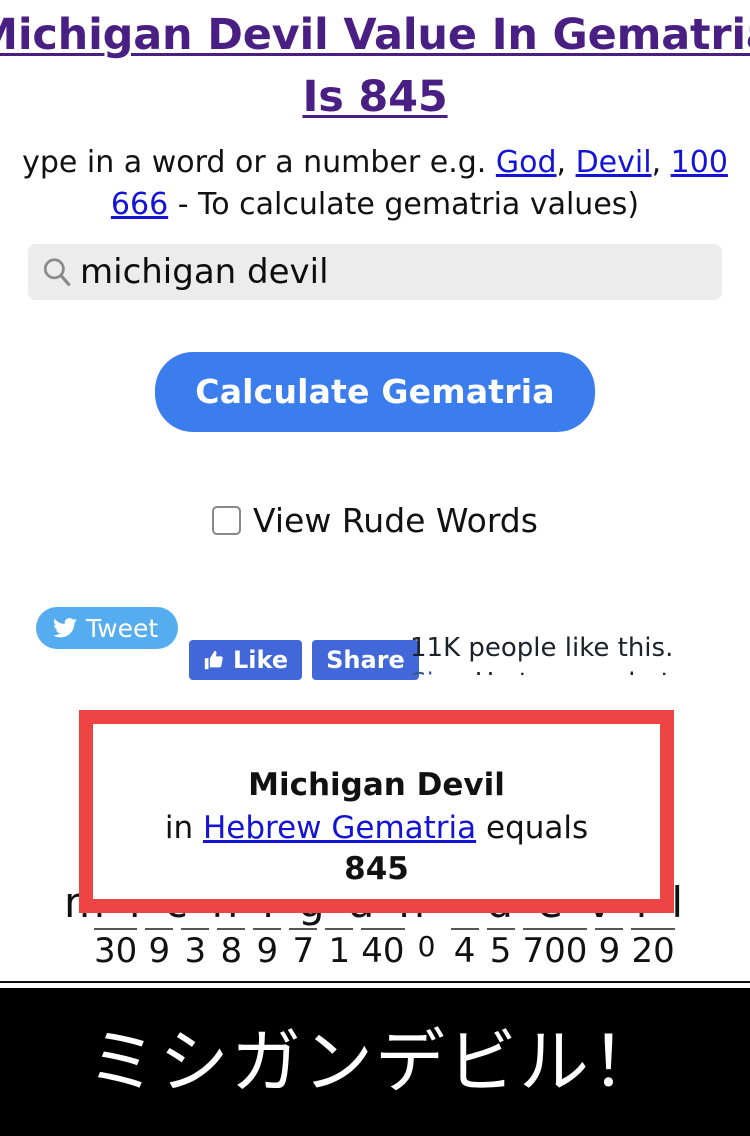 This screenshot has height=1136, width=750. Describe the element at coordinates (259, 162) in the screenshot. I see `instructions-lead: ype in a word or a number e.g.` at that location.